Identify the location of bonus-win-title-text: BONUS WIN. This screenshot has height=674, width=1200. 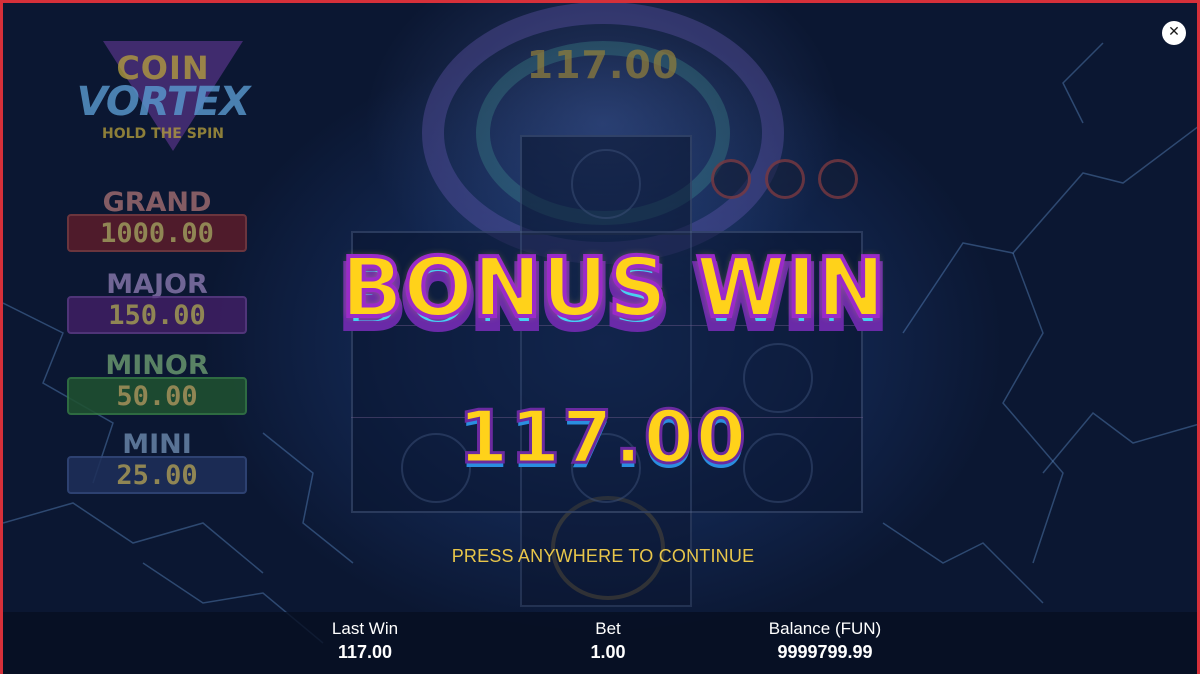
(613, 288).